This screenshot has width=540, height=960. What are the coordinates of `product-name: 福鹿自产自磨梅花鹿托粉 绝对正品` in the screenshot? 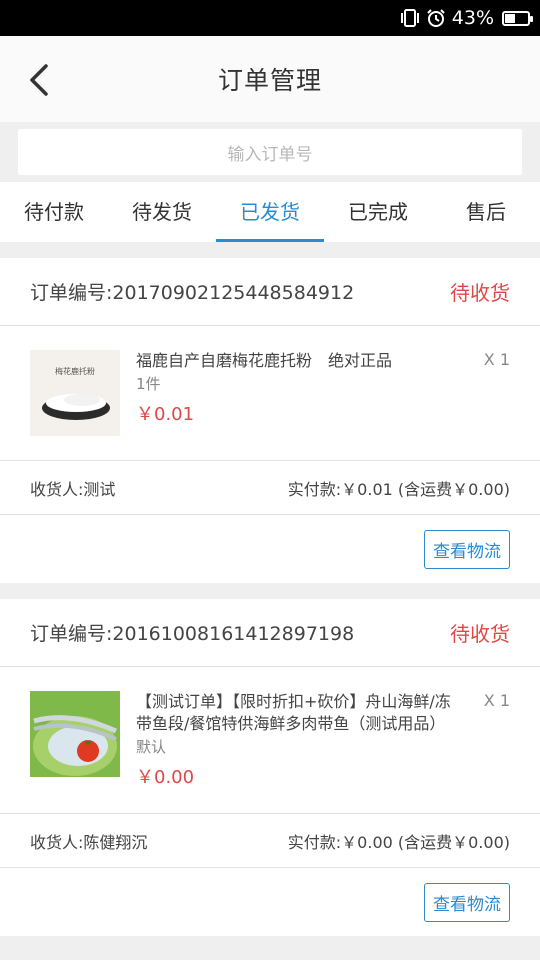 It's located at (264, 360).